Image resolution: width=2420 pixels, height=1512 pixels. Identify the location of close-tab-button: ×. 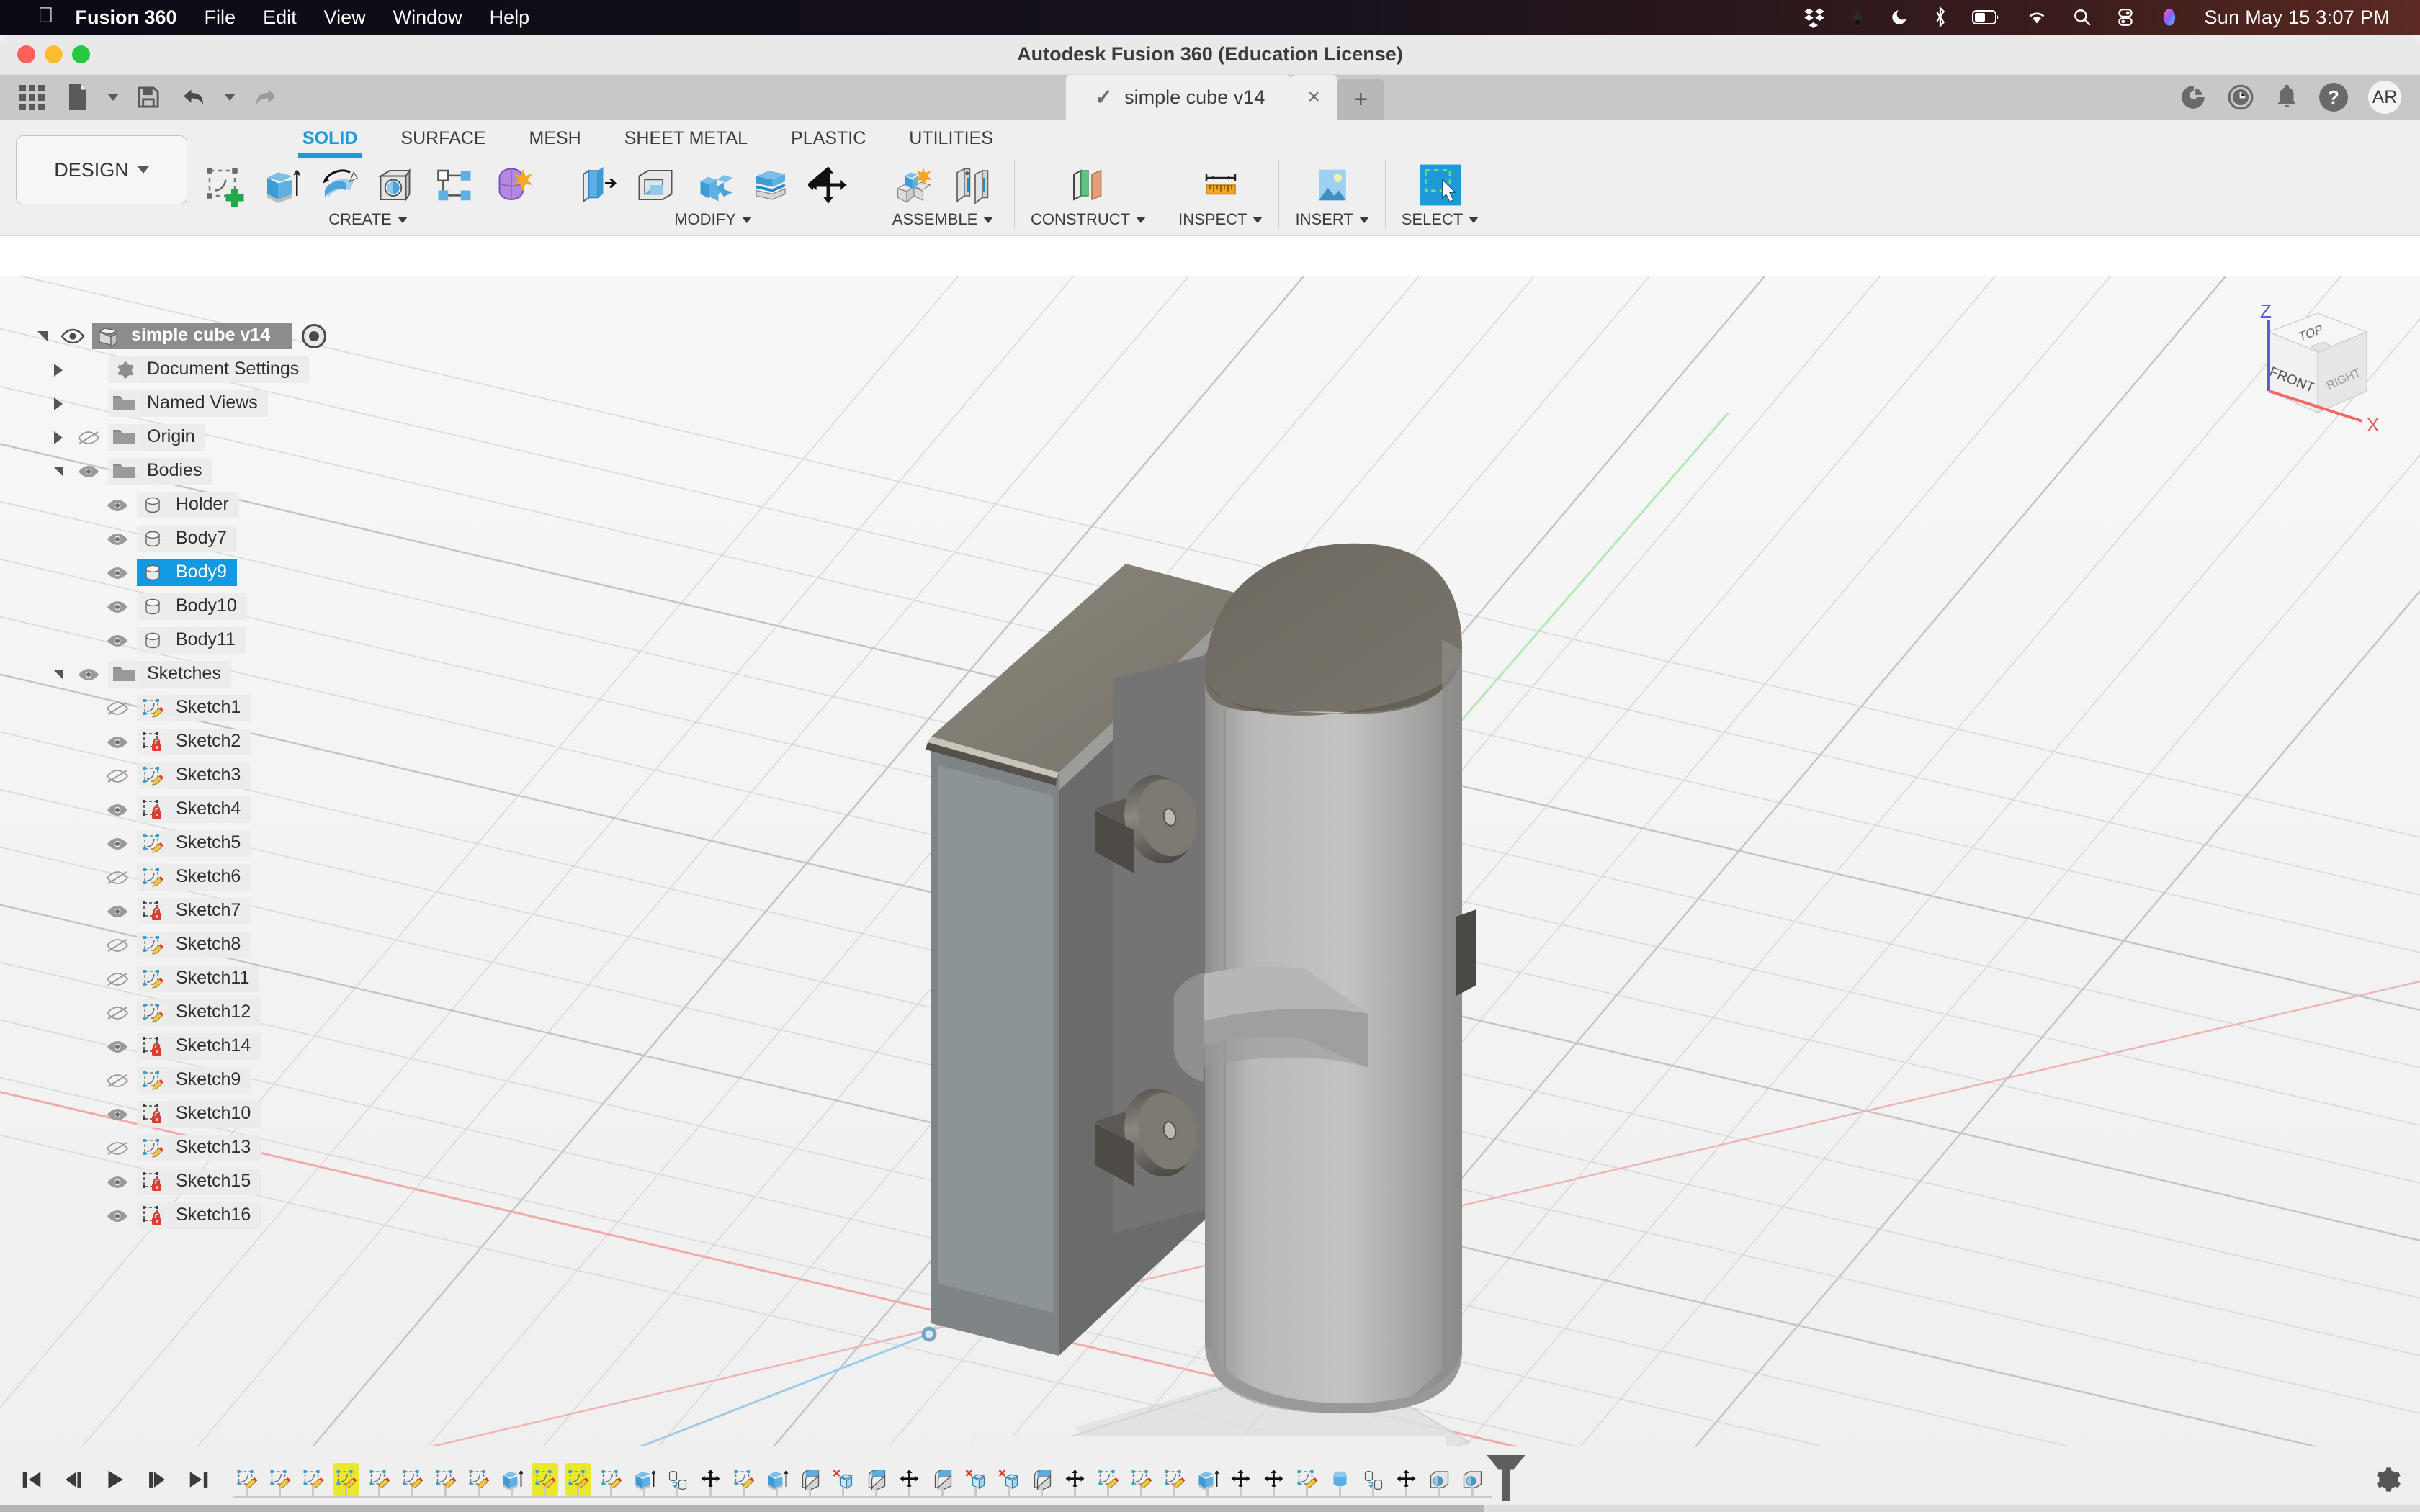
(1314, 97).